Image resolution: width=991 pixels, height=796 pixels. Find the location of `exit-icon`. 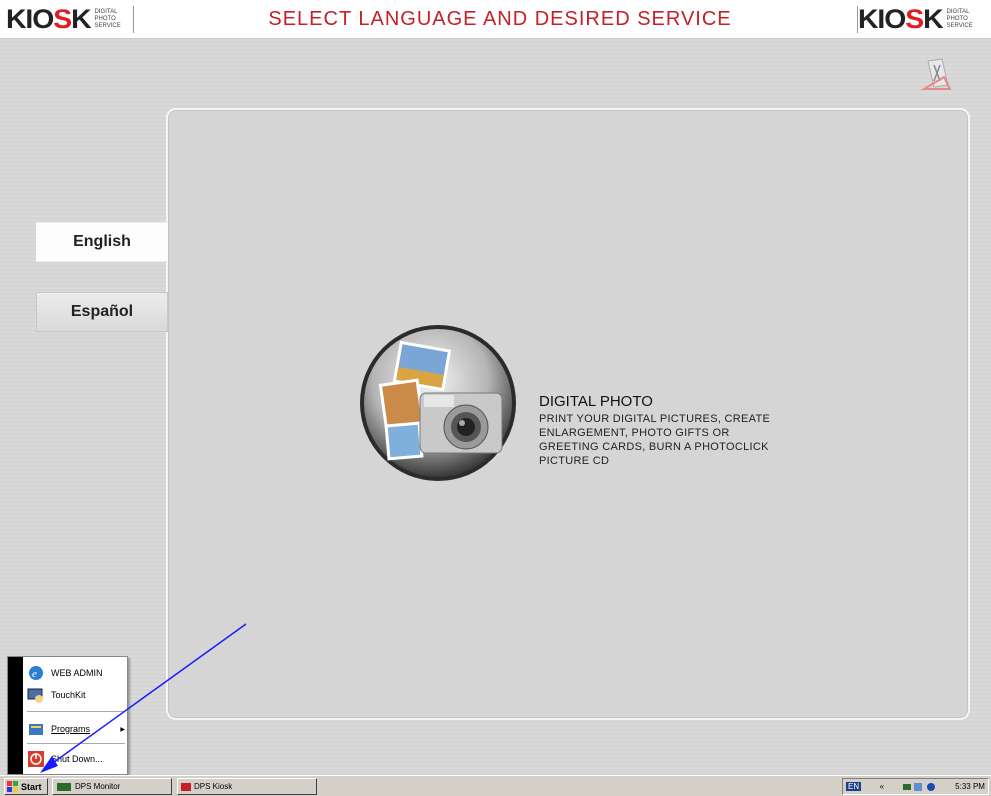

exit-icon is located at coordinates (937, 74).